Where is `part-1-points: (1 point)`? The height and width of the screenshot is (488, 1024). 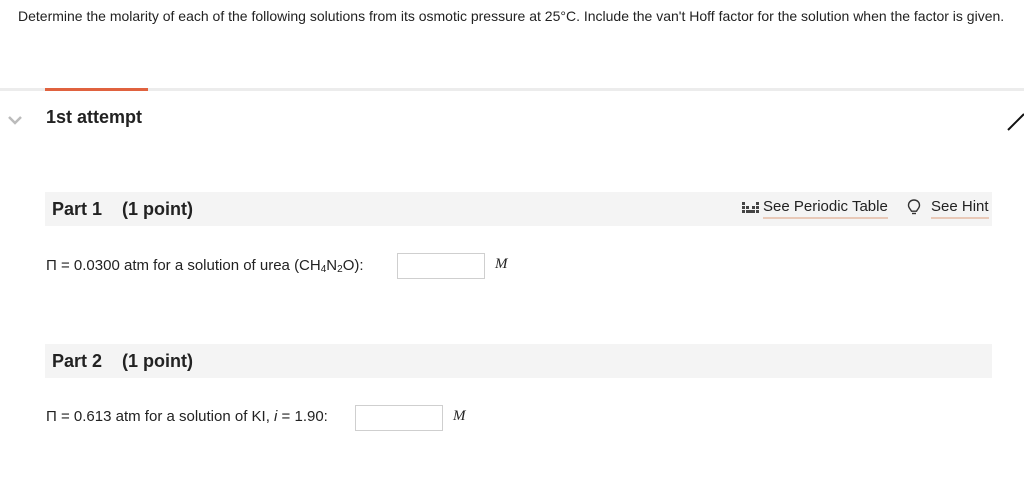
part-1-points: (1 point) is located at coordinates (157, 209).